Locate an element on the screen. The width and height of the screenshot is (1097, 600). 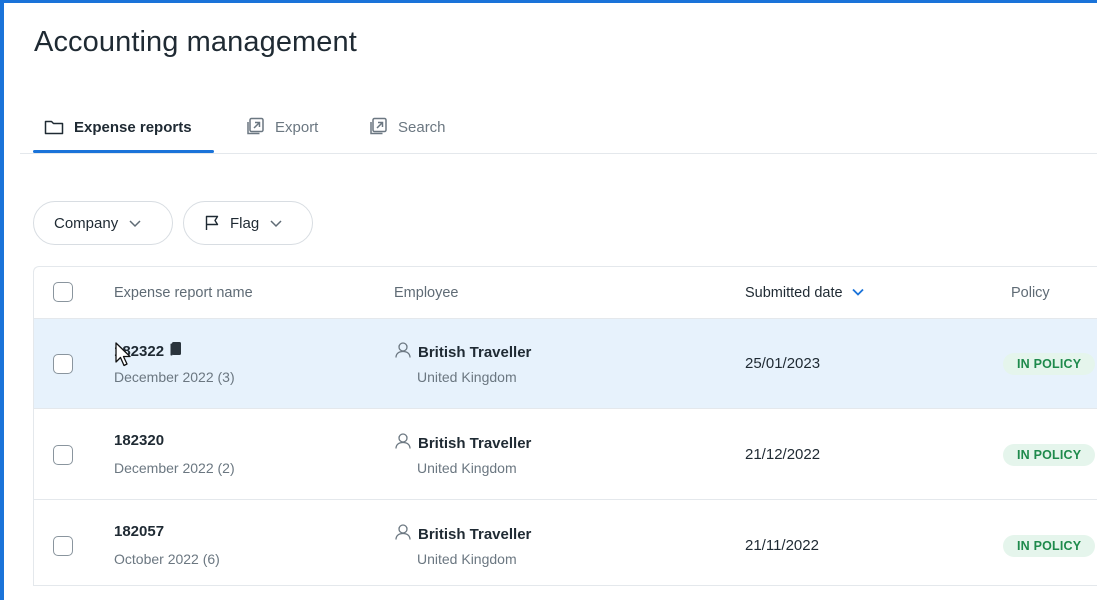
flag-icon is located at coordinates (212, 223).